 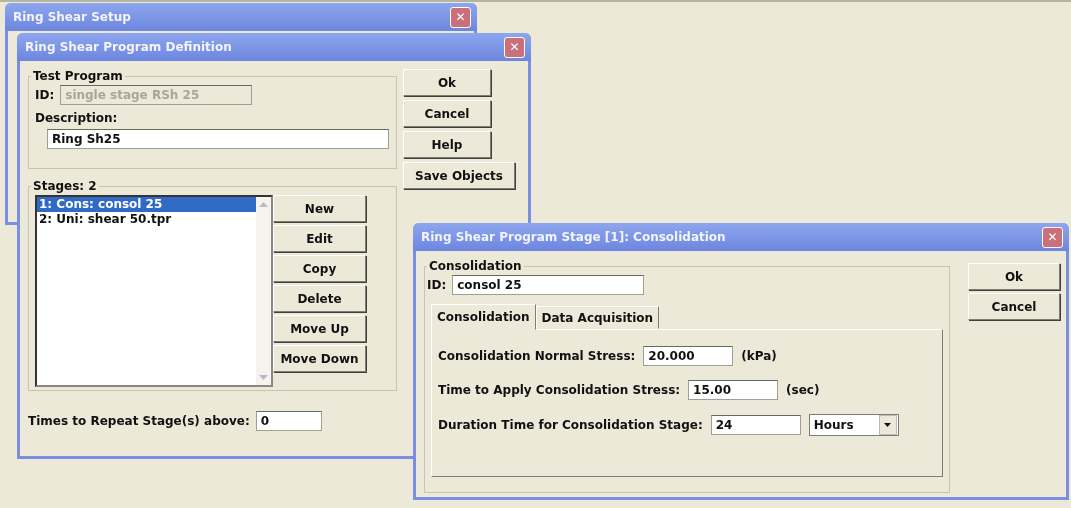 I want to click on description-label: Description:, so click(x=76, y=118).